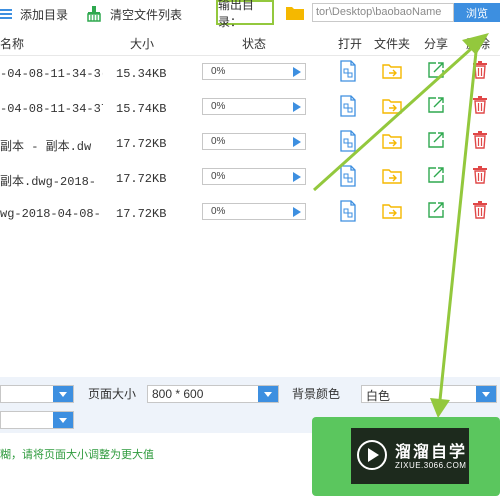 This screenshot has height=496, width=500. I want to click on output-path-input: tor\Desktop\baobaoName, so click(383, 12).